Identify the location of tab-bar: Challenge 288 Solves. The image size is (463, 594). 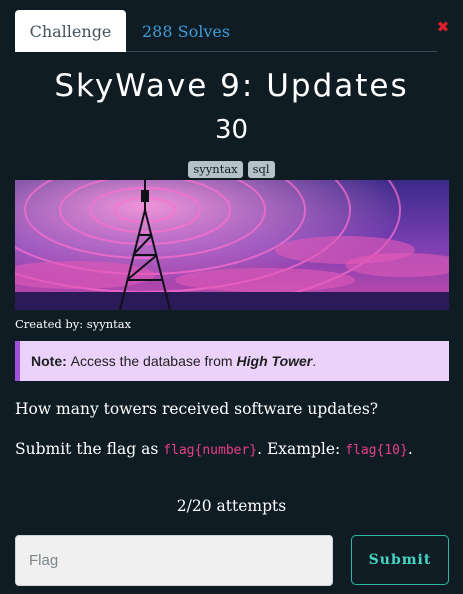
(226, 31).